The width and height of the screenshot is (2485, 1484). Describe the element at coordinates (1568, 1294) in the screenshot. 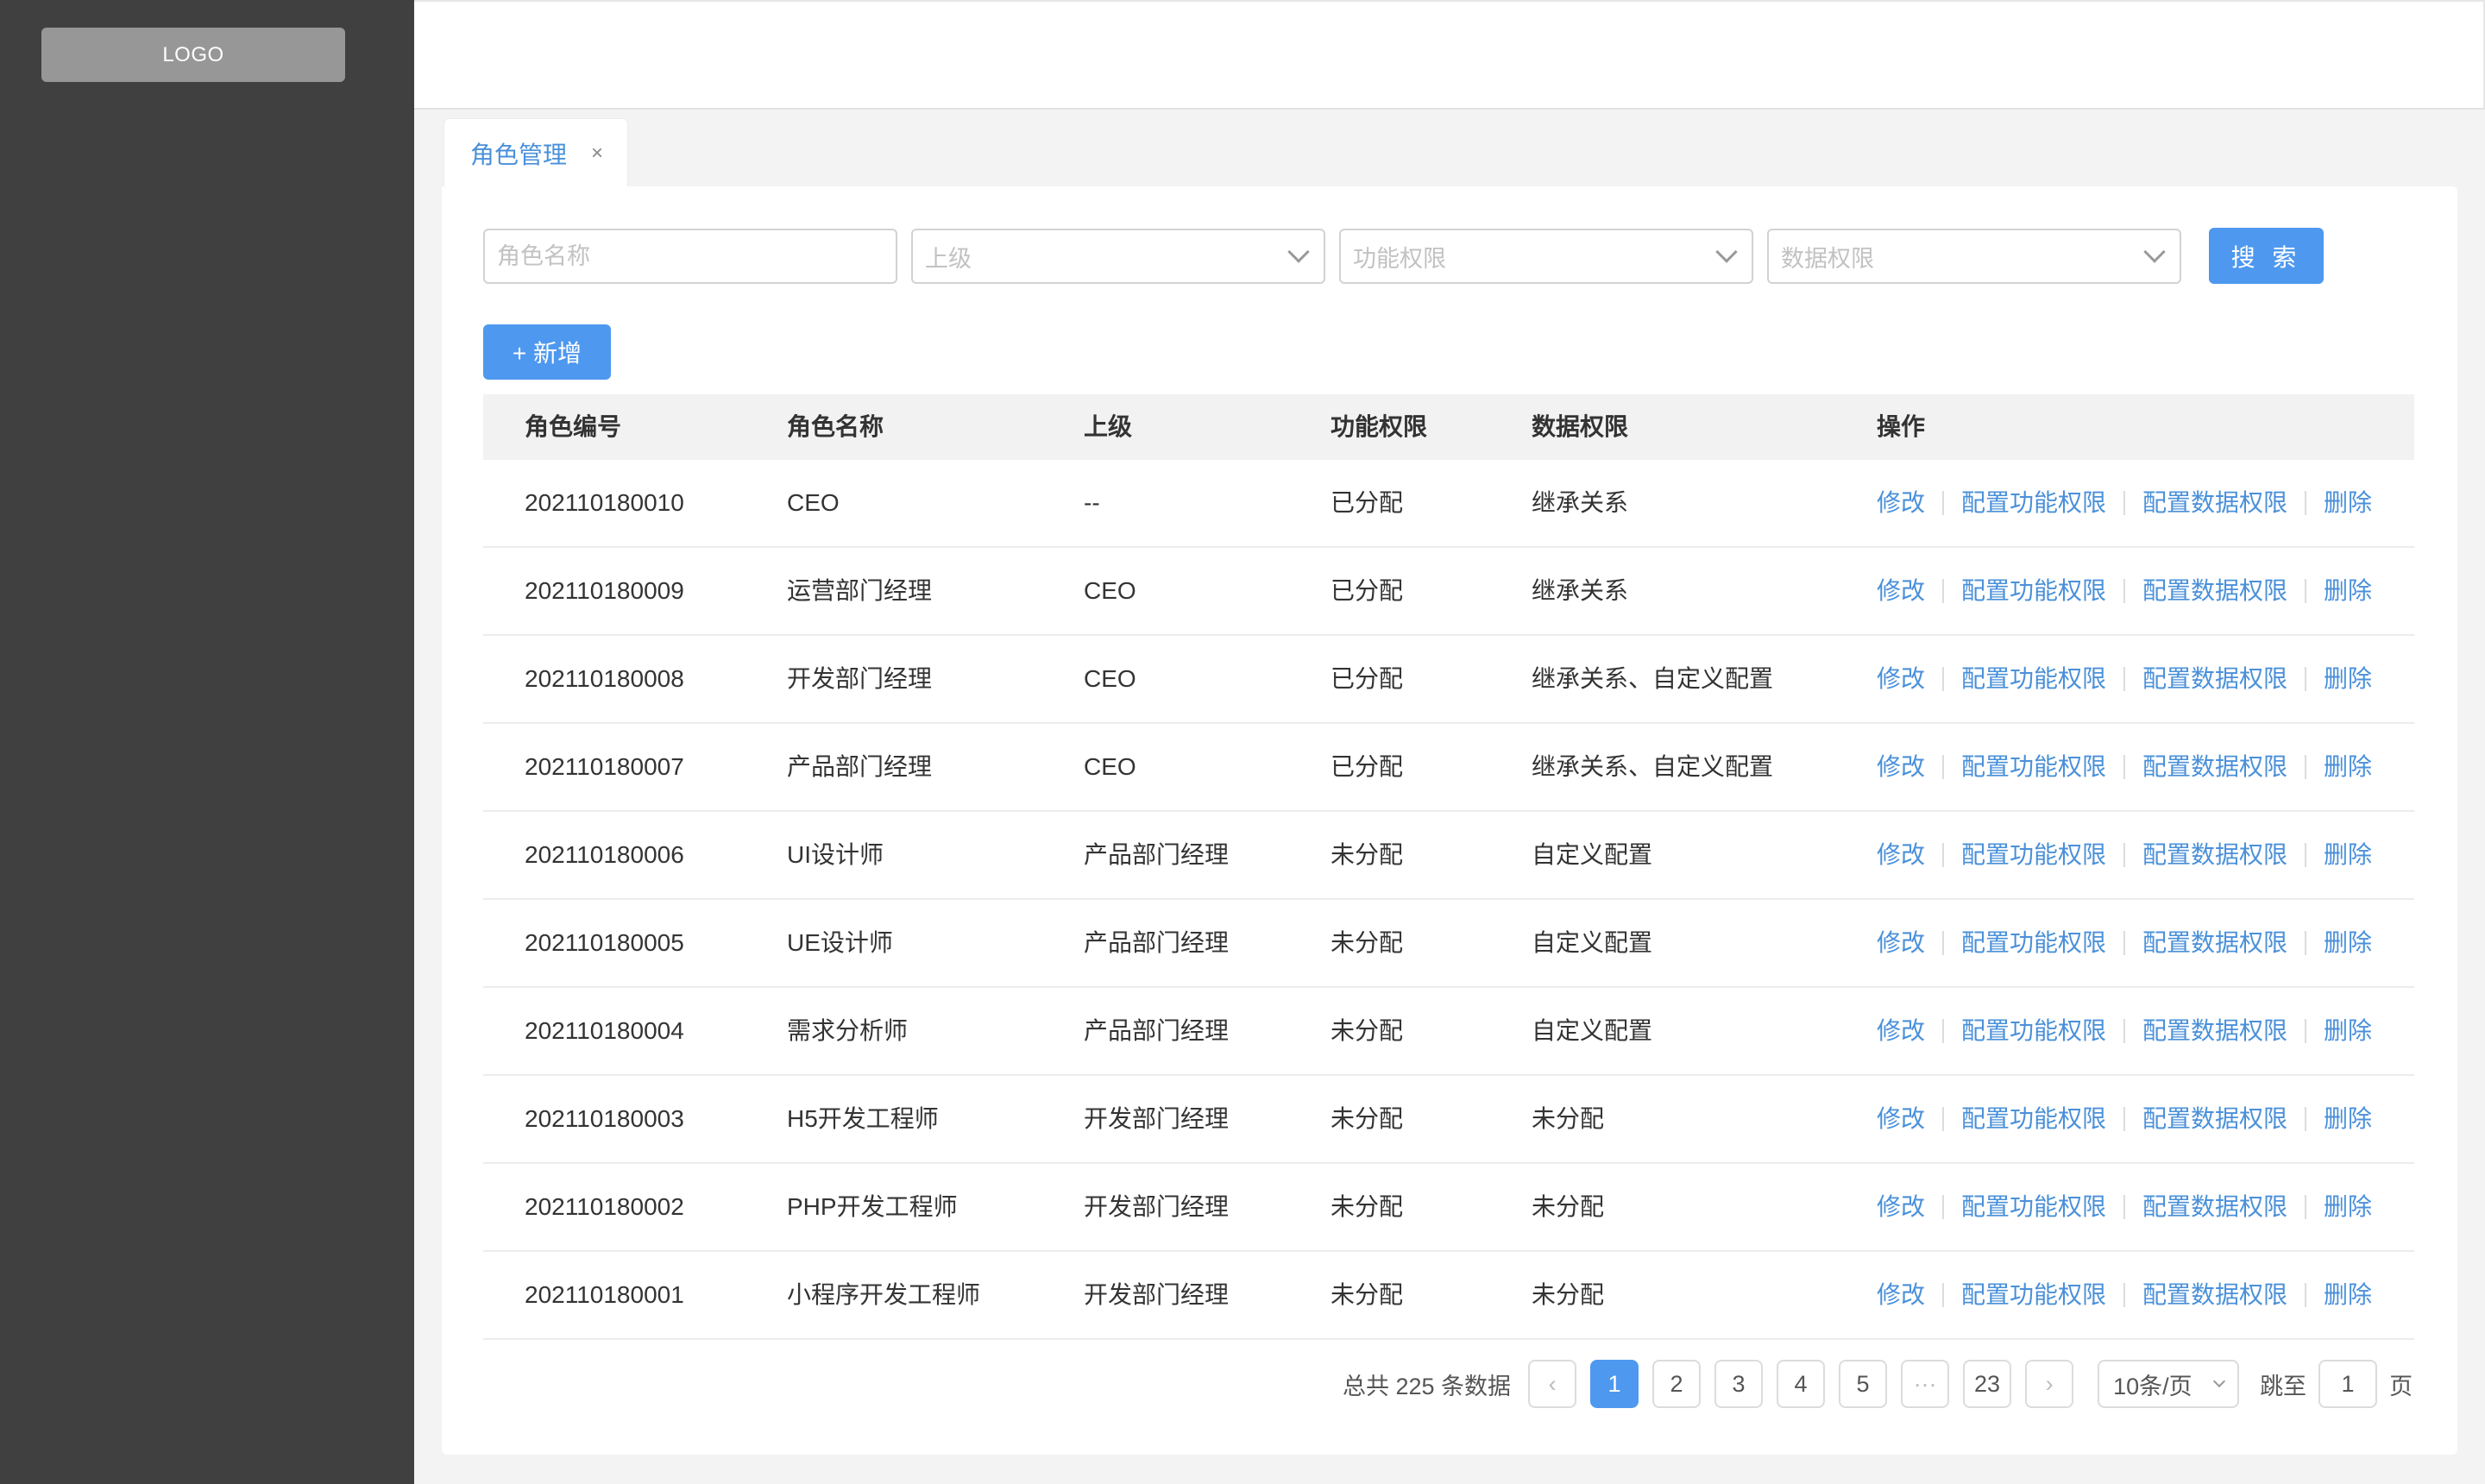

I see `cell-data-permission: 未分配` at that location.